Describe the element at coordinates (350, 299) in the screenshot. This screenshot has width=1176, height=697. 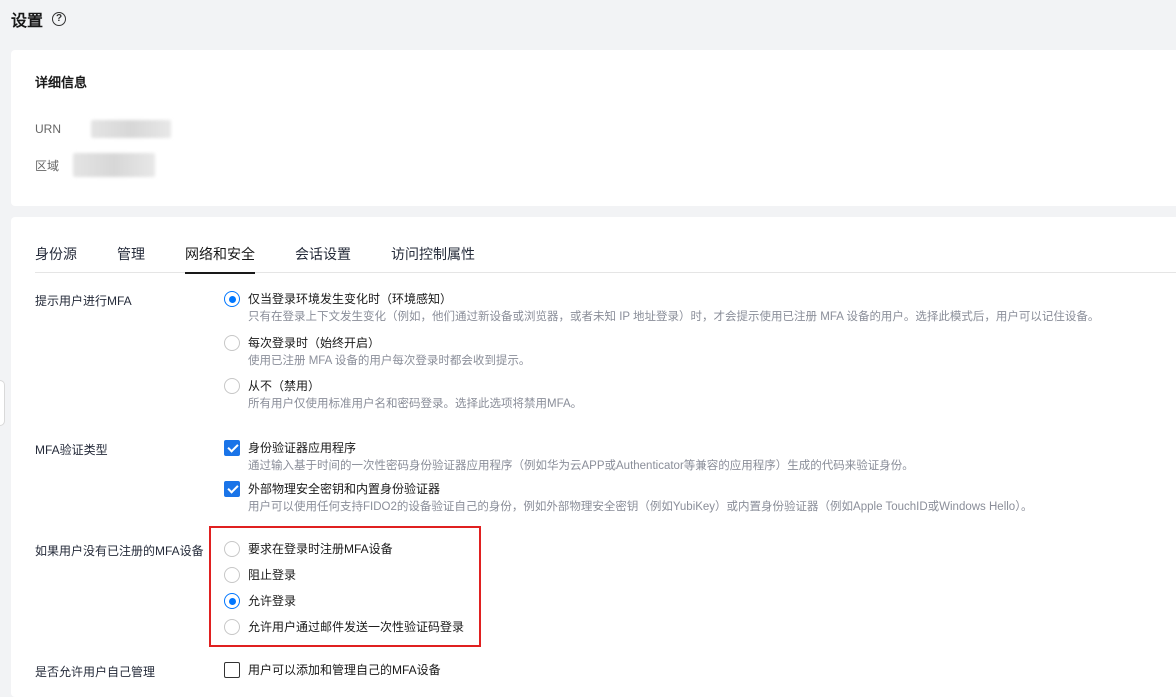
I see `option-title: 仅当登录环境发生变化时（环境感知）` at that location.